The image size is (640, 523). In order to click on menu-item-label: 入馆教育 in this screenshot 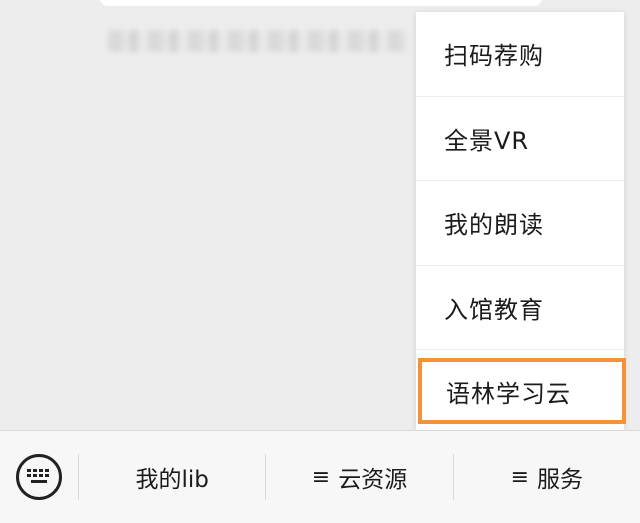, I will do `click(494, 309)`.